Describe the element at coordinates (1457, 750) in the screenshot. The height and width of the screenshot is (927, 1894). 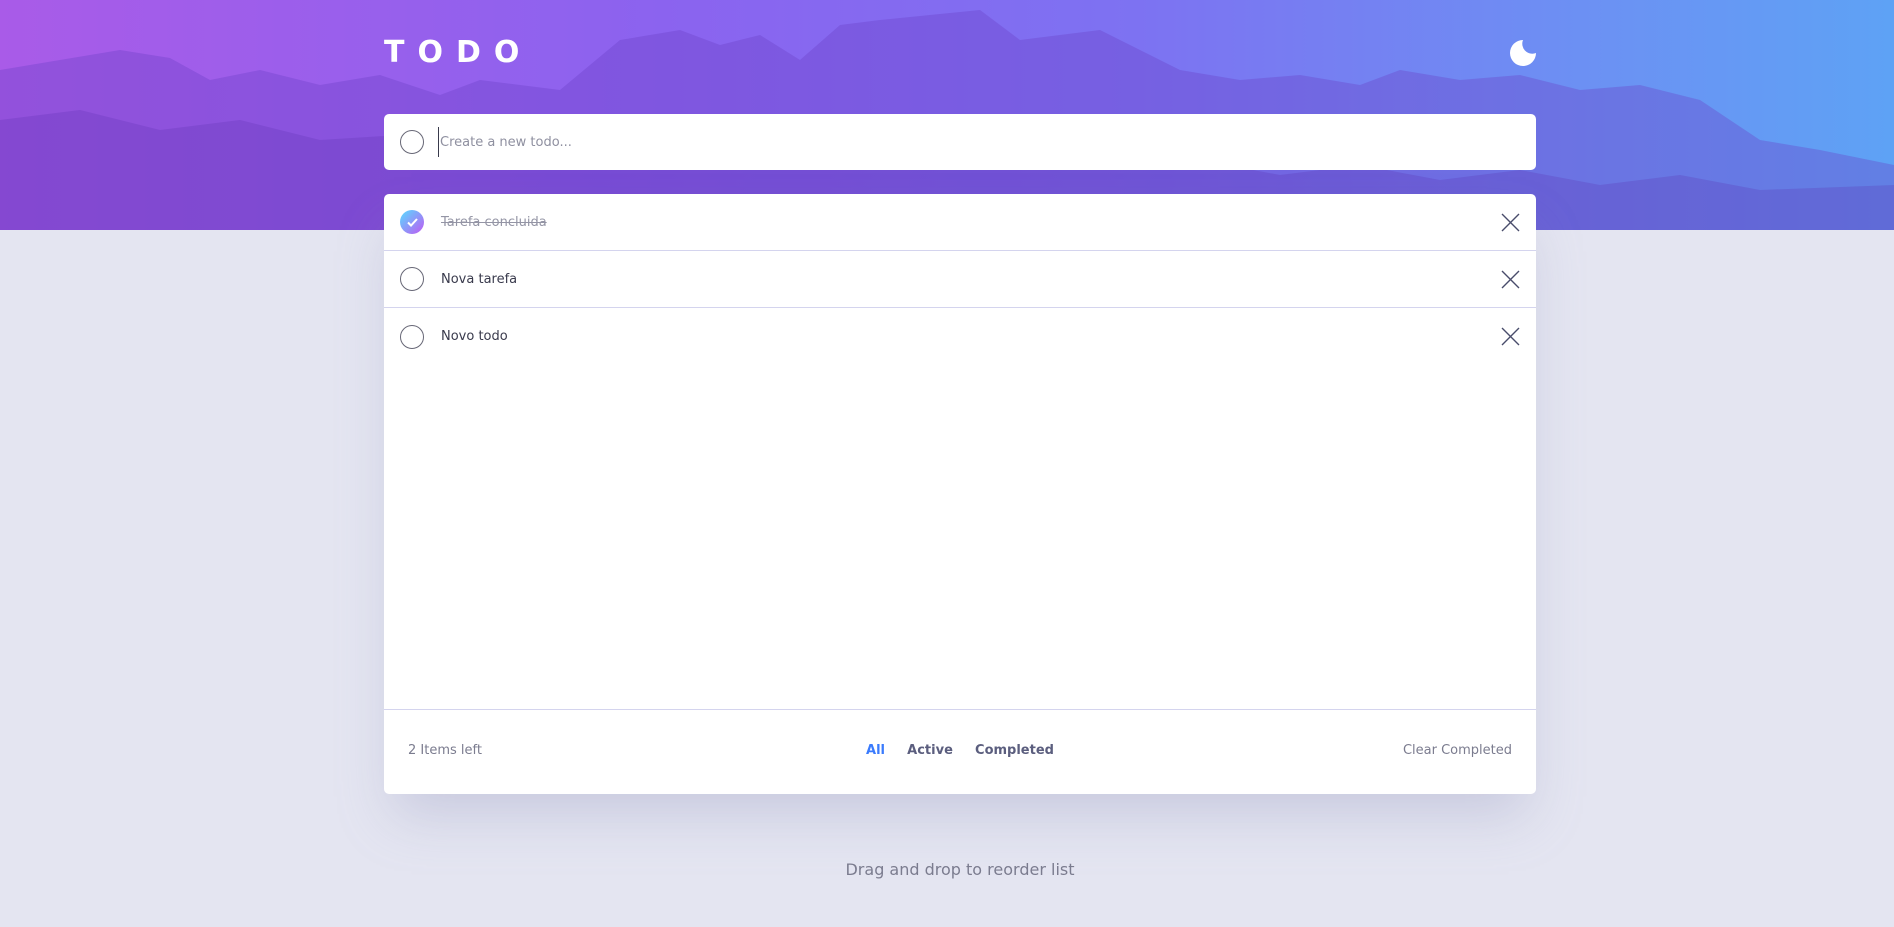
I see `clear-completed-button: Clear Completed` at that location.